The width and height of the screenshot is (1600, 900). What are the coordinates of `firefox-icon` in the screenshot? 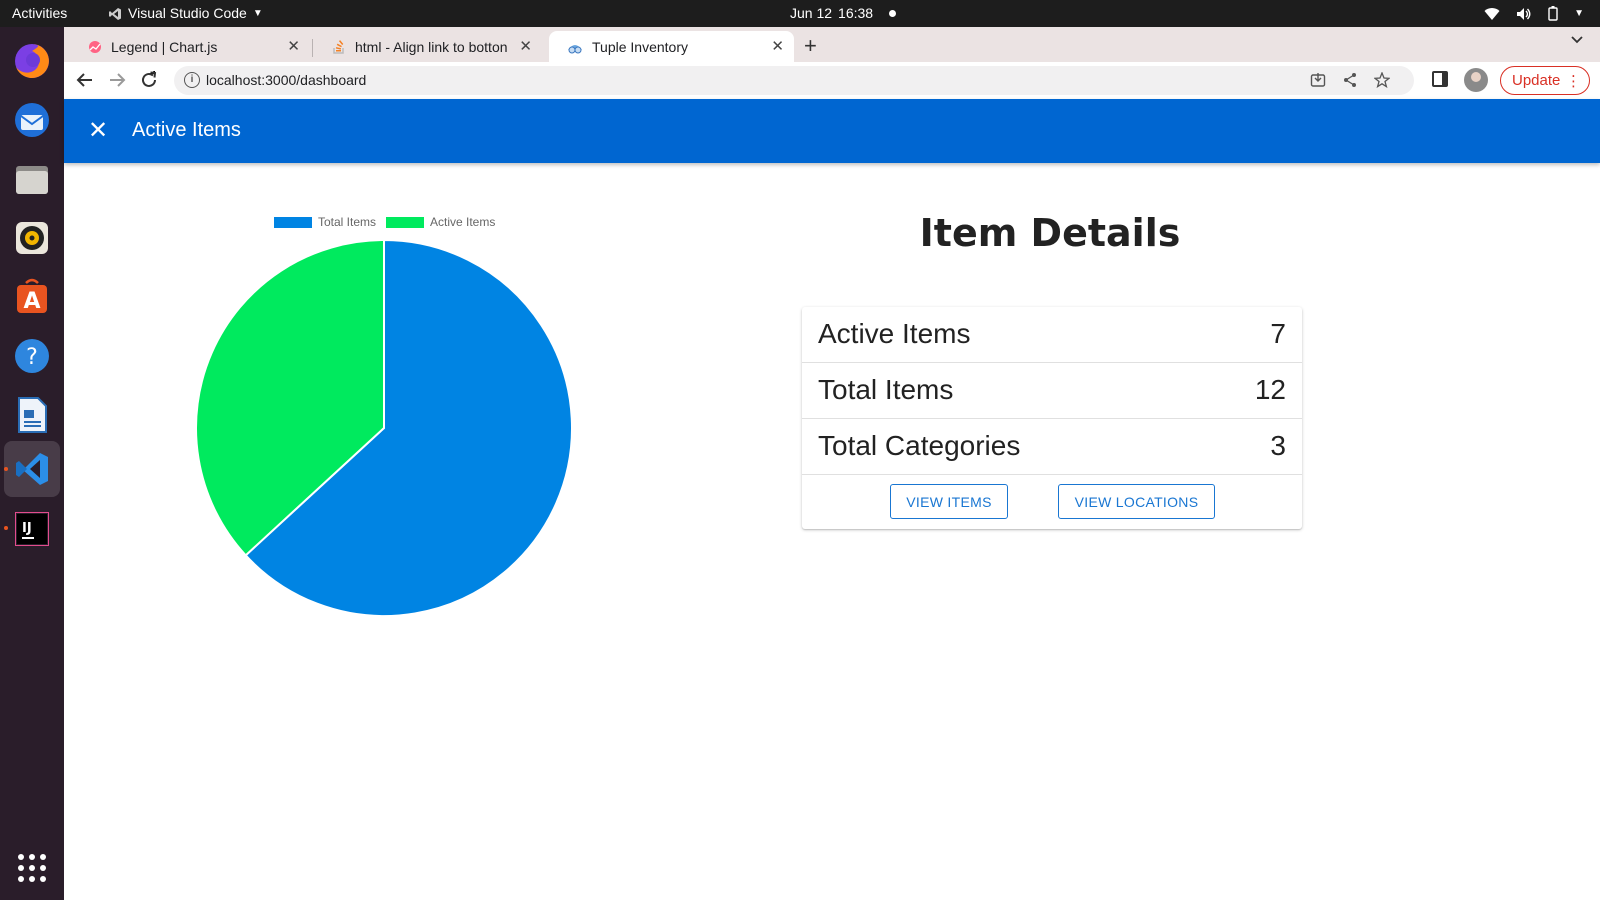 It's located at (32, 61).